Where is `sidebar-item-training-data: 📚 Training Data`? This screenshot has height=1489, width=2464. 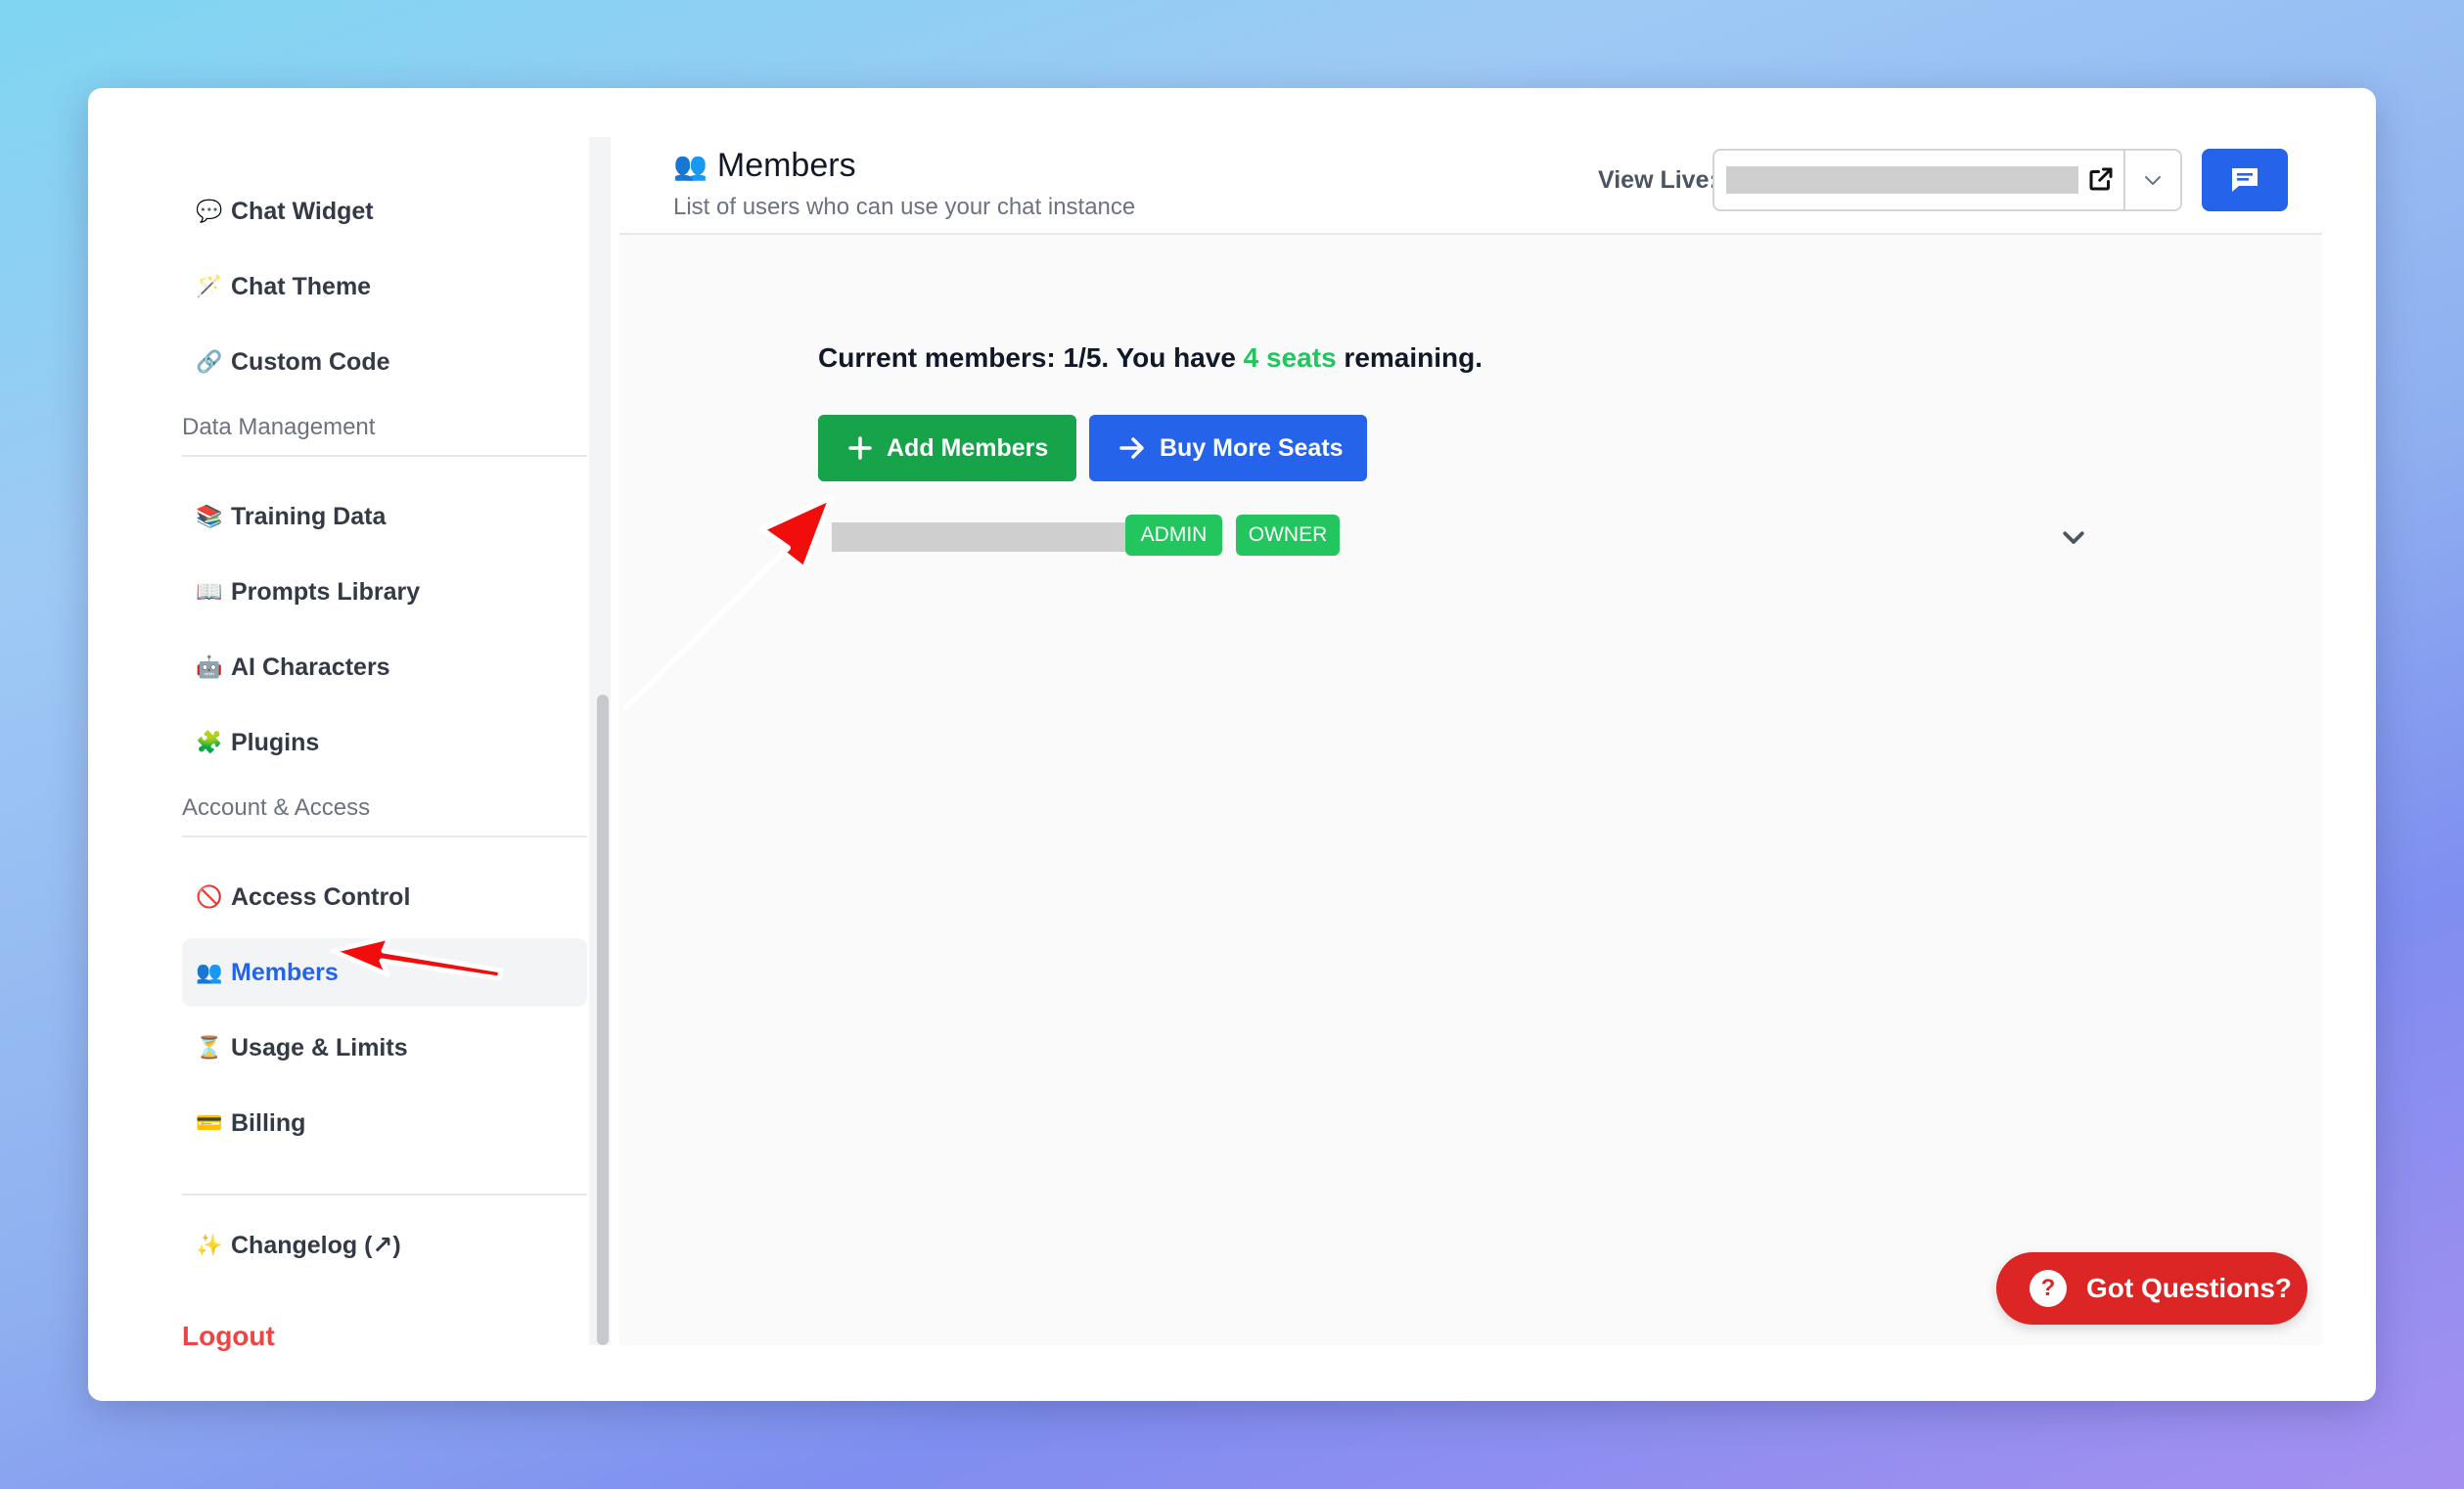
sidebar-item-training-data: 📚 Training Data is located at coordinates (384, 516).